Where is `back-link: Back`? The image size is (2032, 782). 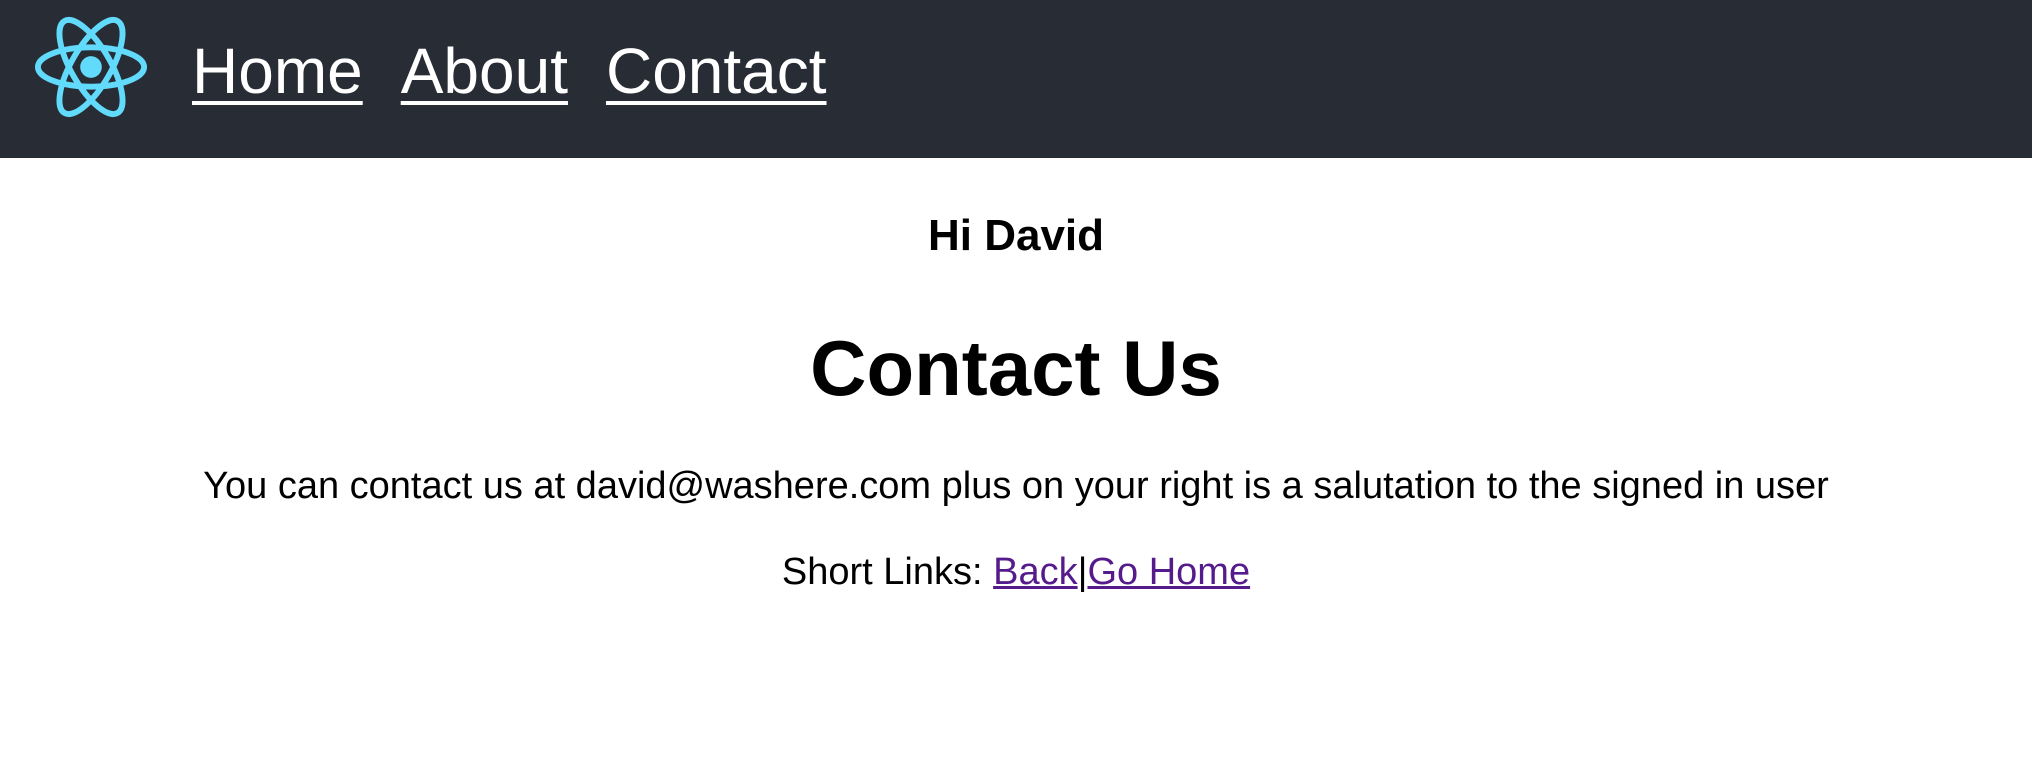
back-link: Back is located at coordinates (1035, 572).